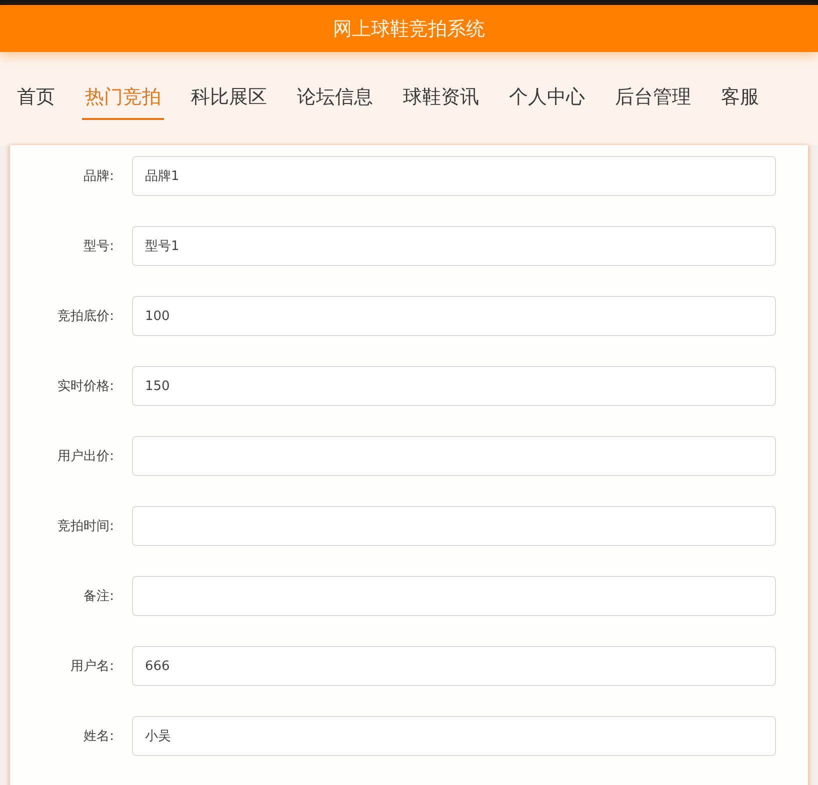 The height and width of the screenshot is (785, 818). I want to click on input-field: 100, so click(454, 316).